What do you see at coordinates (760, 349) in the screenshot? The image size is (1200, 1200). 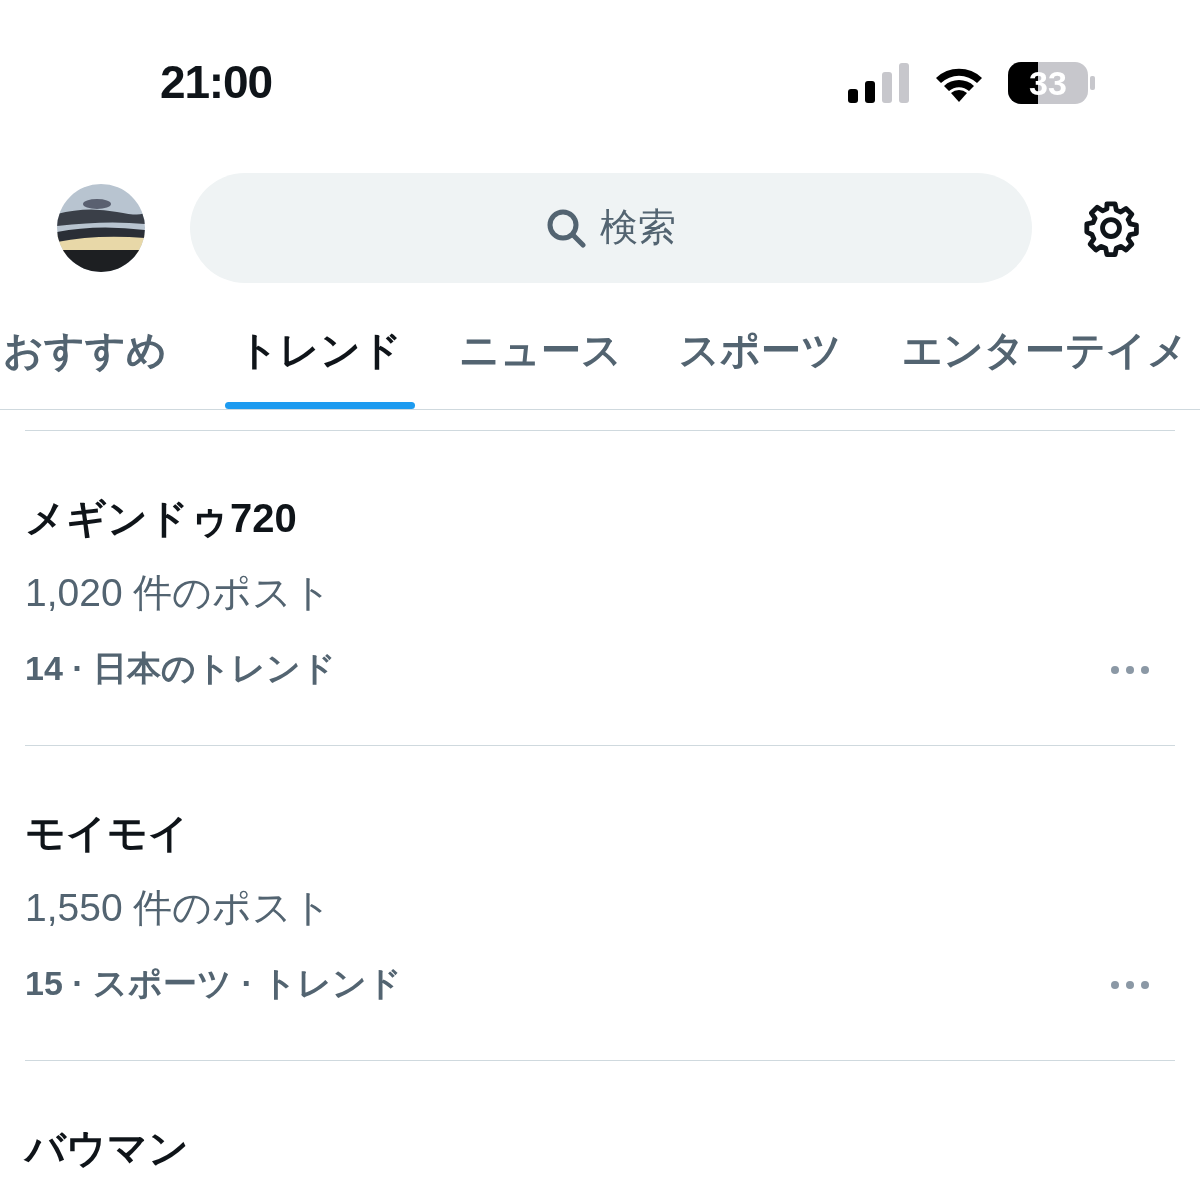 I see `tab: スポーツ` at bounding box center [760, 349].